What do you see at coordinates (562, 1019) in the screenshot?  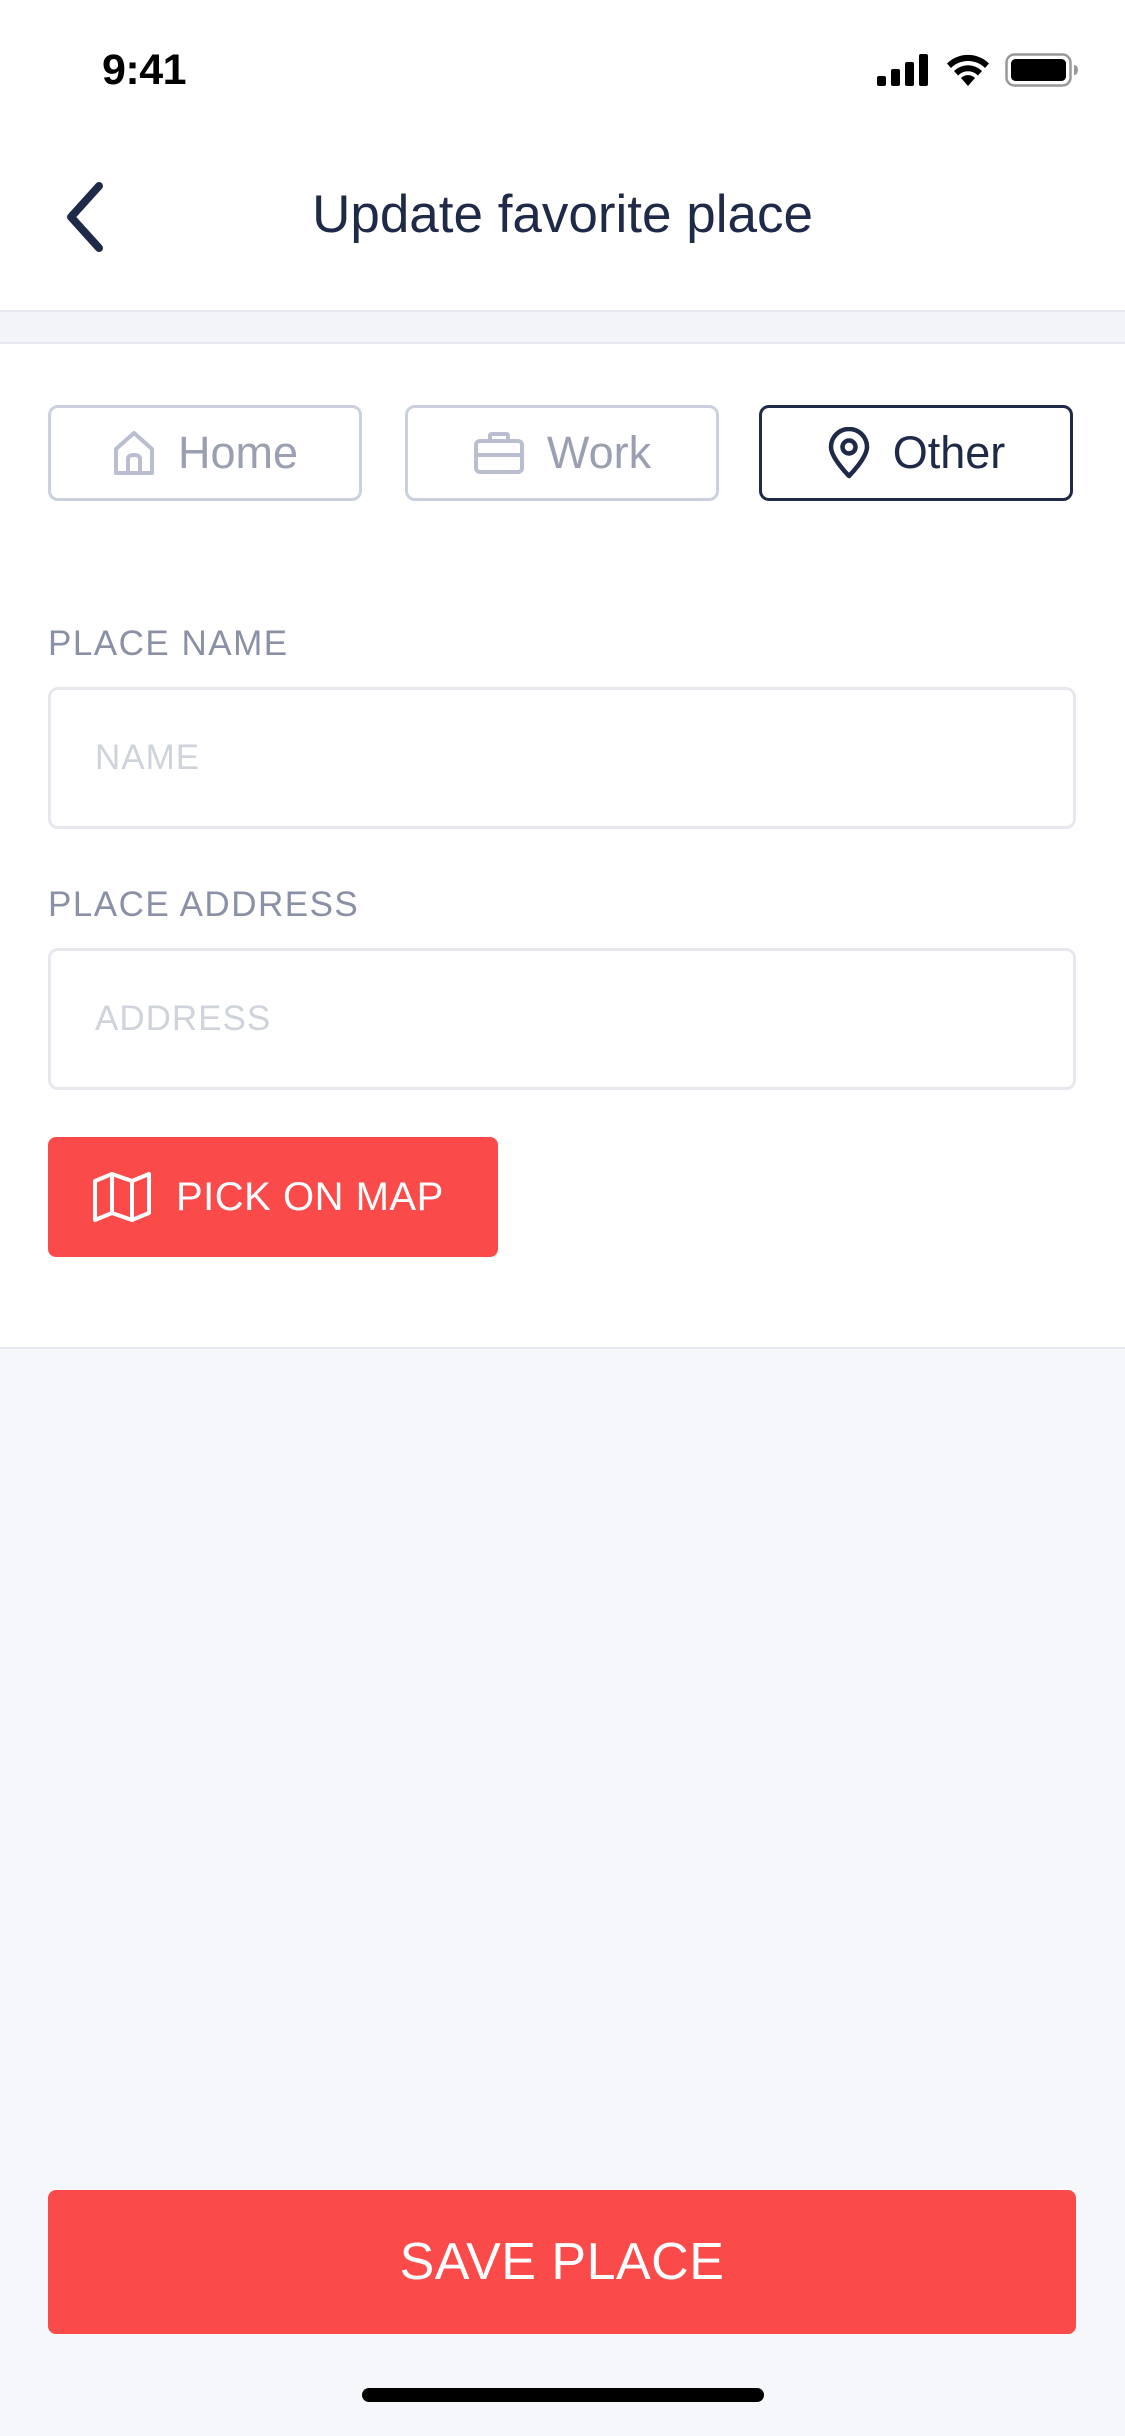 I see `place-address-input` at bounding box center [562, 1019].